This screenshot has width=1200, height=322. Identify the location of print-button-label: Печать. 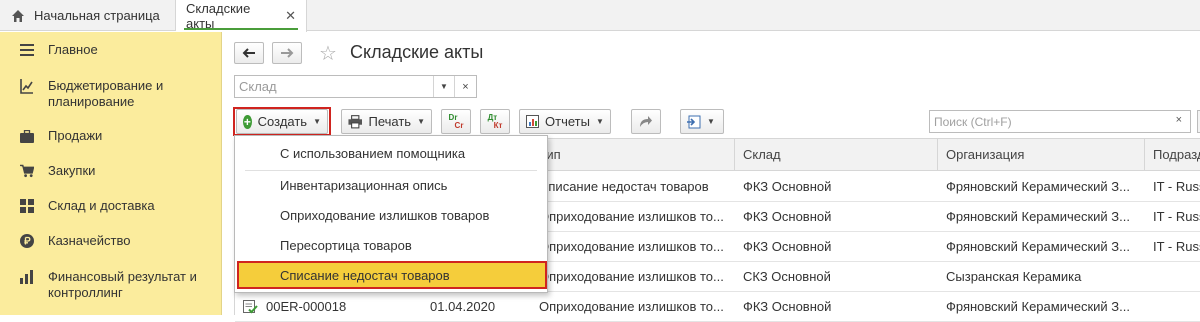
(390, 121).